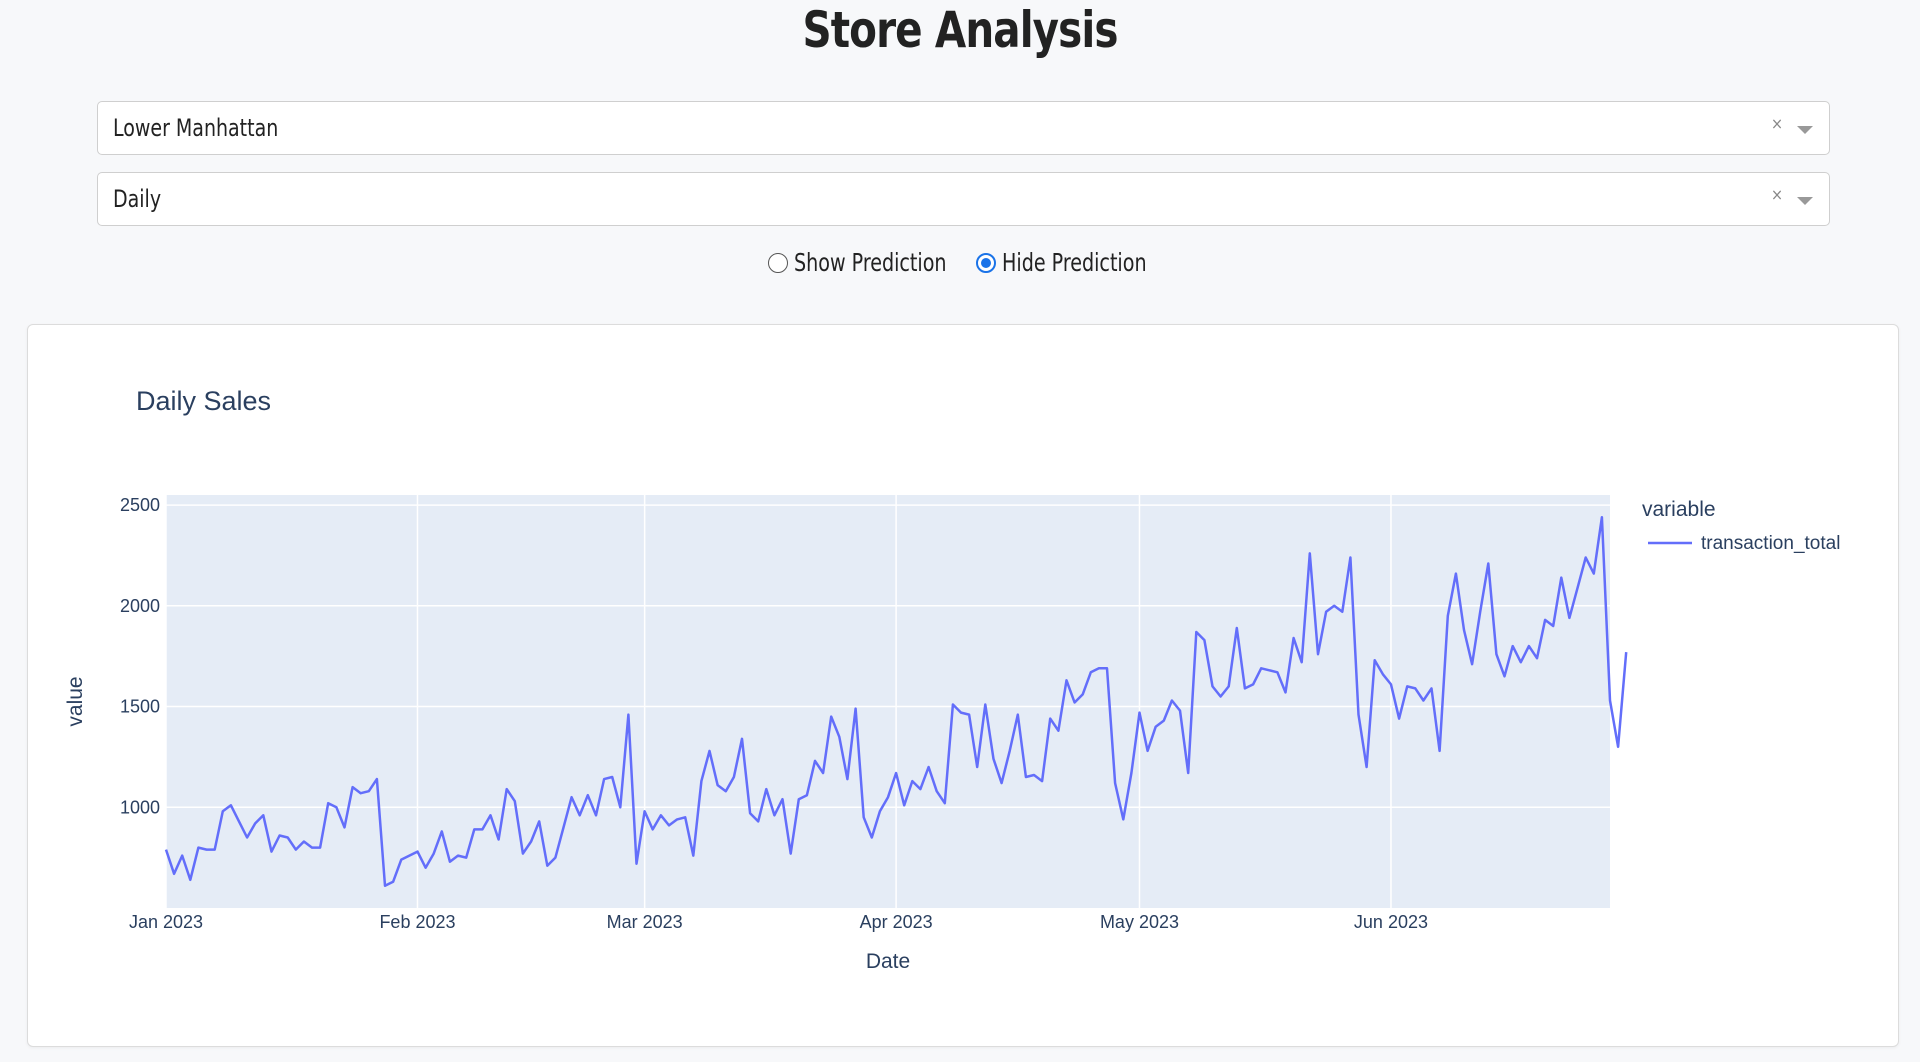 The image size is (1920, 1062). I want to click on hide-prediction-radio: Hide Prediction, so click(1063, 262).